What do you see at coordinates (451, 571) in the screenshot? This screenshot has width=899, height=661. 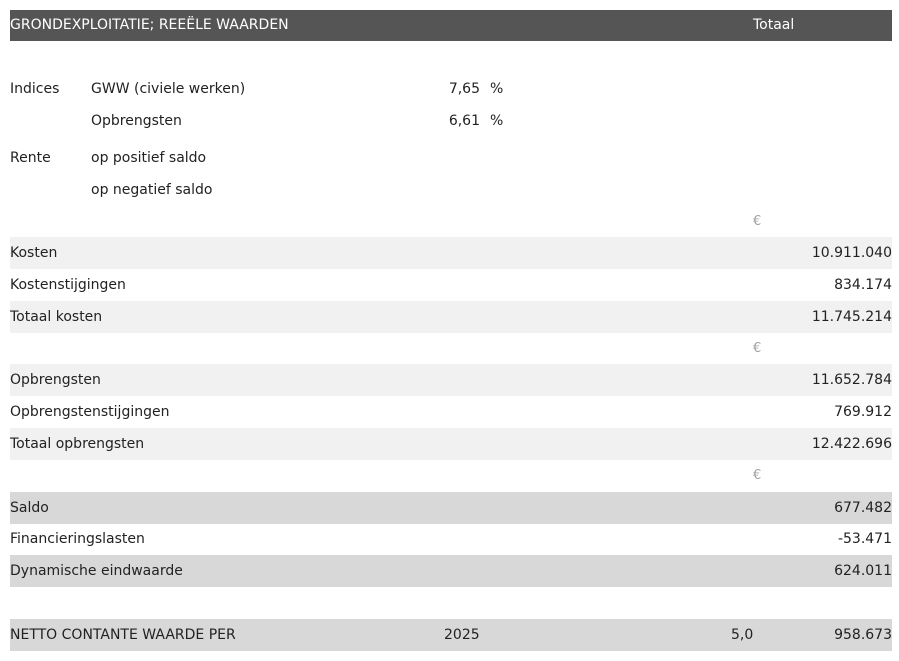 I see `dynamische-eindwaarde-row: Dynamische eindwaarde 624.011` at bounding box center [451, 571].